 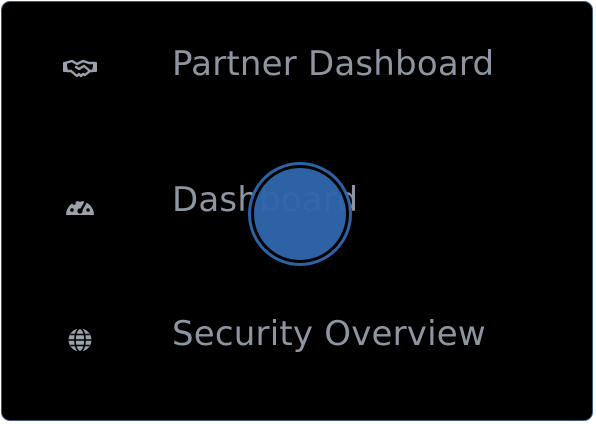 What do you see at coordinates (80, 340) in the screenshot?
I see `globe-icon` at bounding box center [80, 340].